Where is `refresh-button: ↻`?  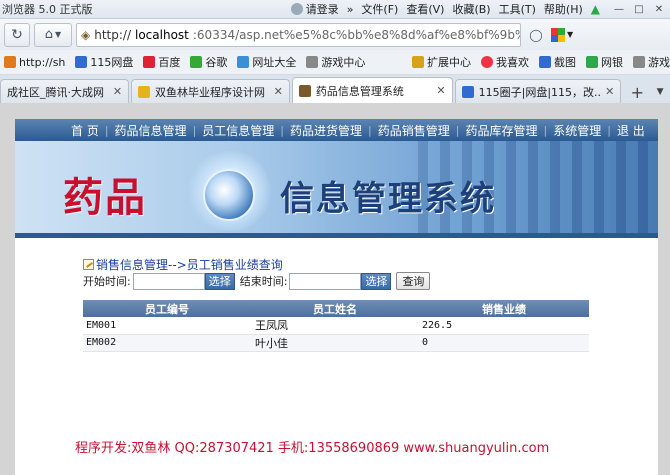 refresh-button: ↻ is located at coordinates (17, 34).